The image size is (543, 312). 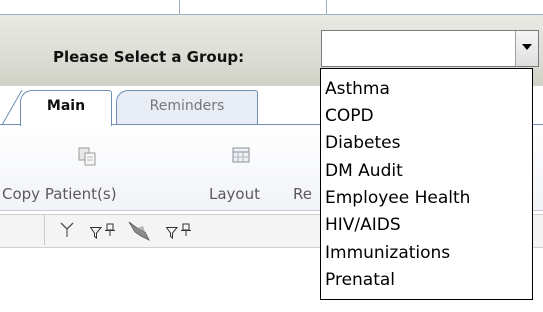 I want to click on dropdown-option-prenatal: Prenatal, so click(x=360, y=280).